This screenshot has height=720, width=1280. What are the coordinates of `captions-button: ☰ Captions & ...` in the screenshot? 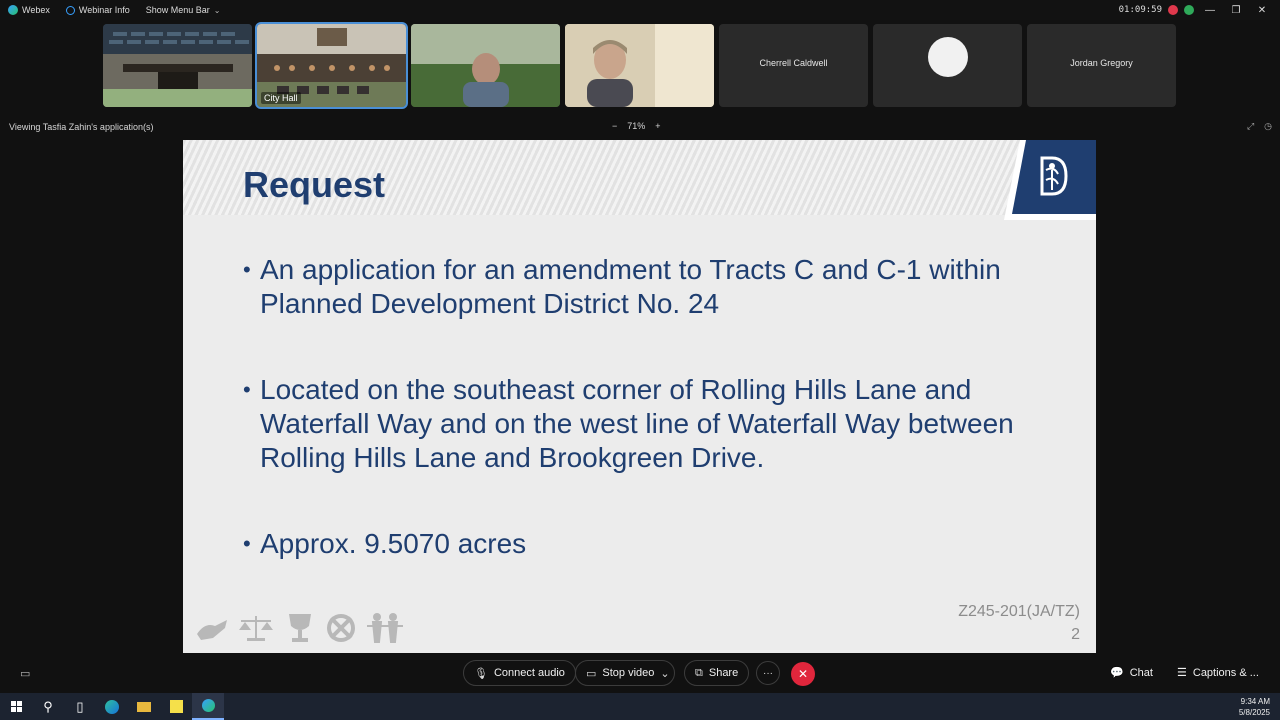 It's located at (1218, 673).